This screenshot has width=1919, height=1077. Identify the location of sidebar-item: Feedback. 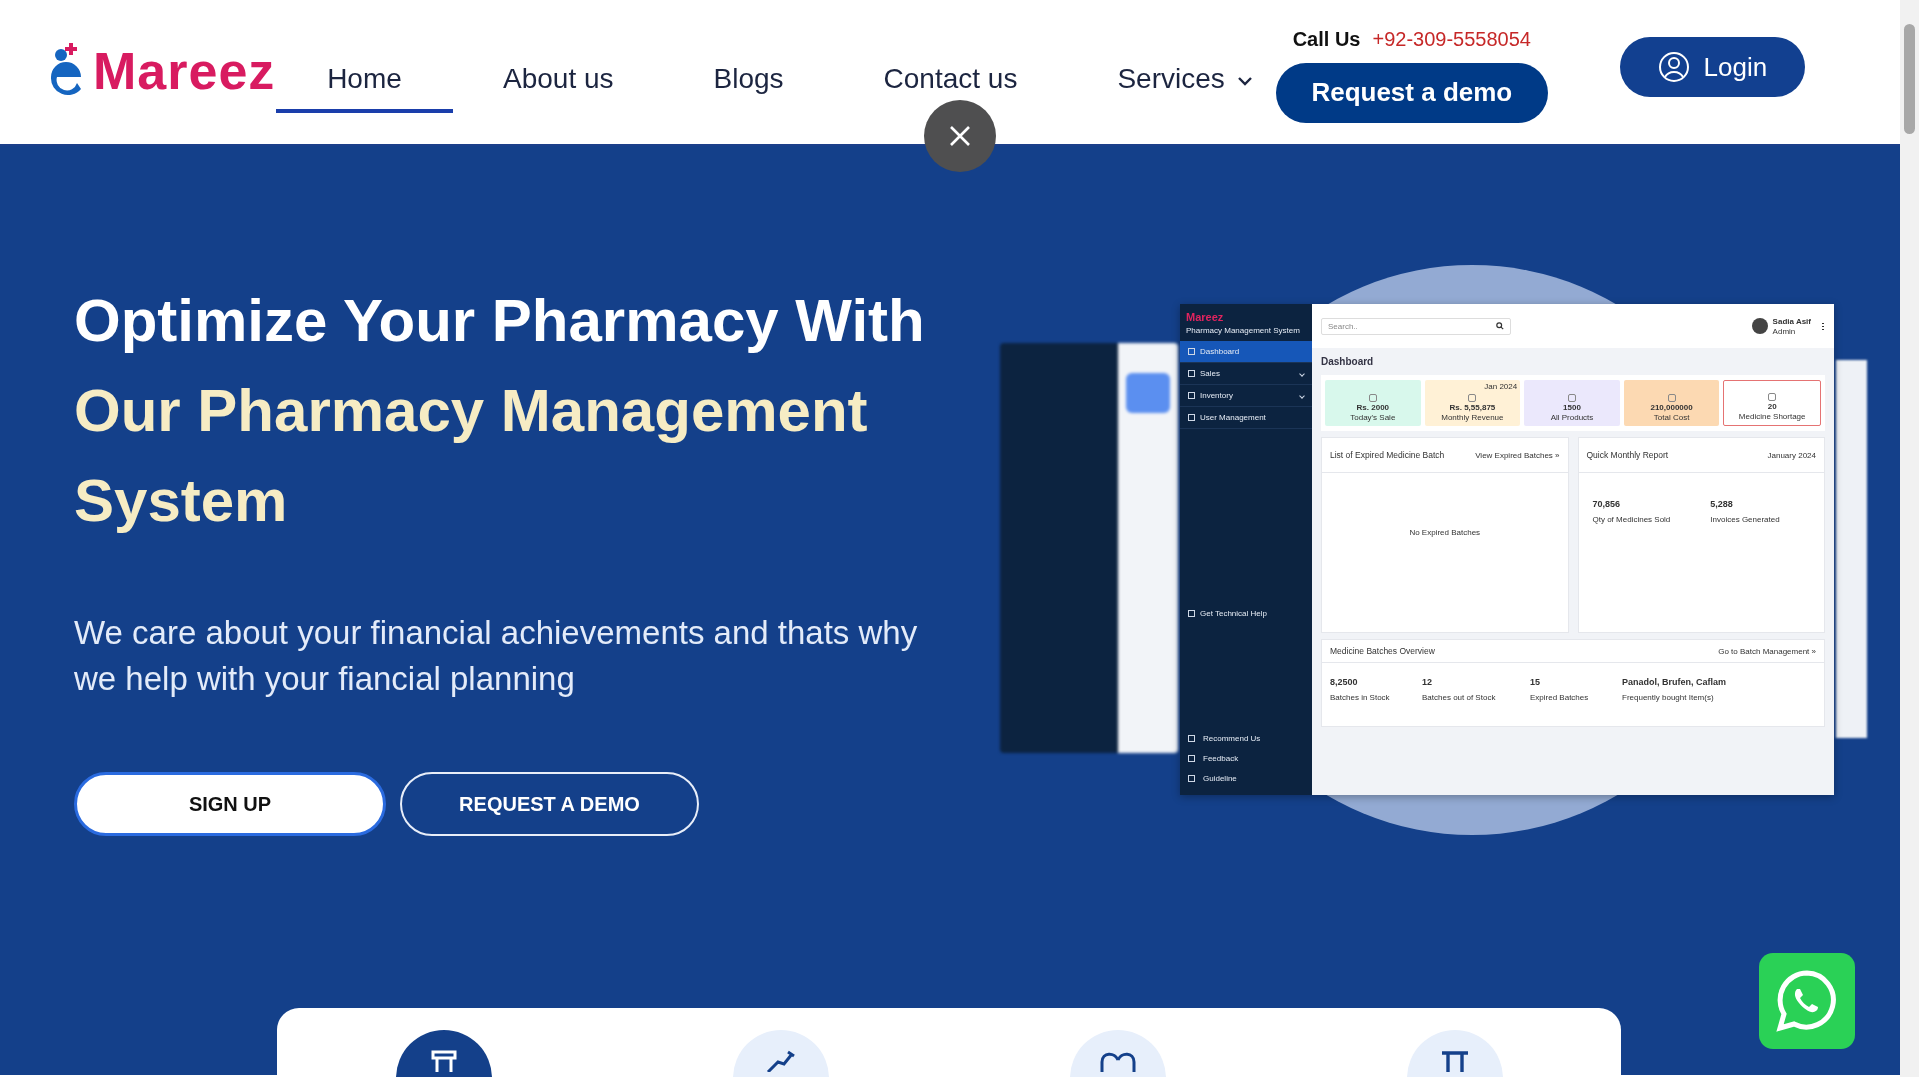
(1246, 758).